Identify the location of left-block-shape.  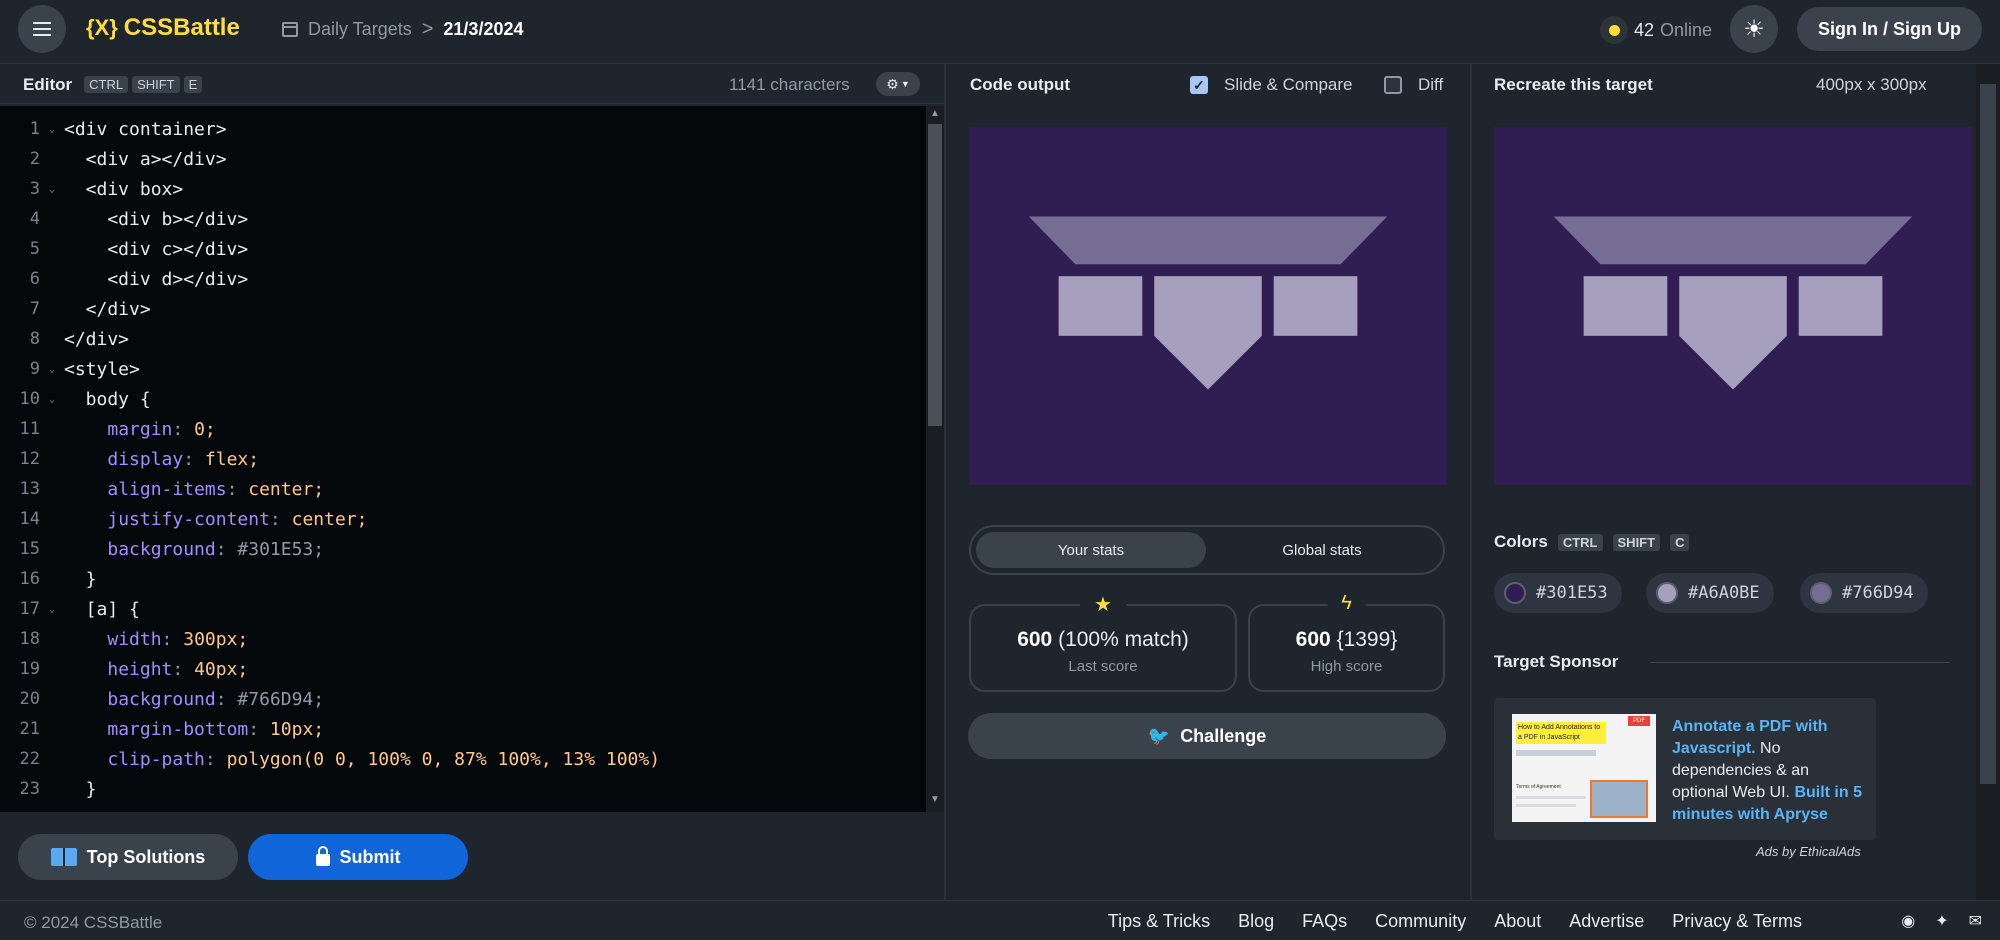
(1625, 306).